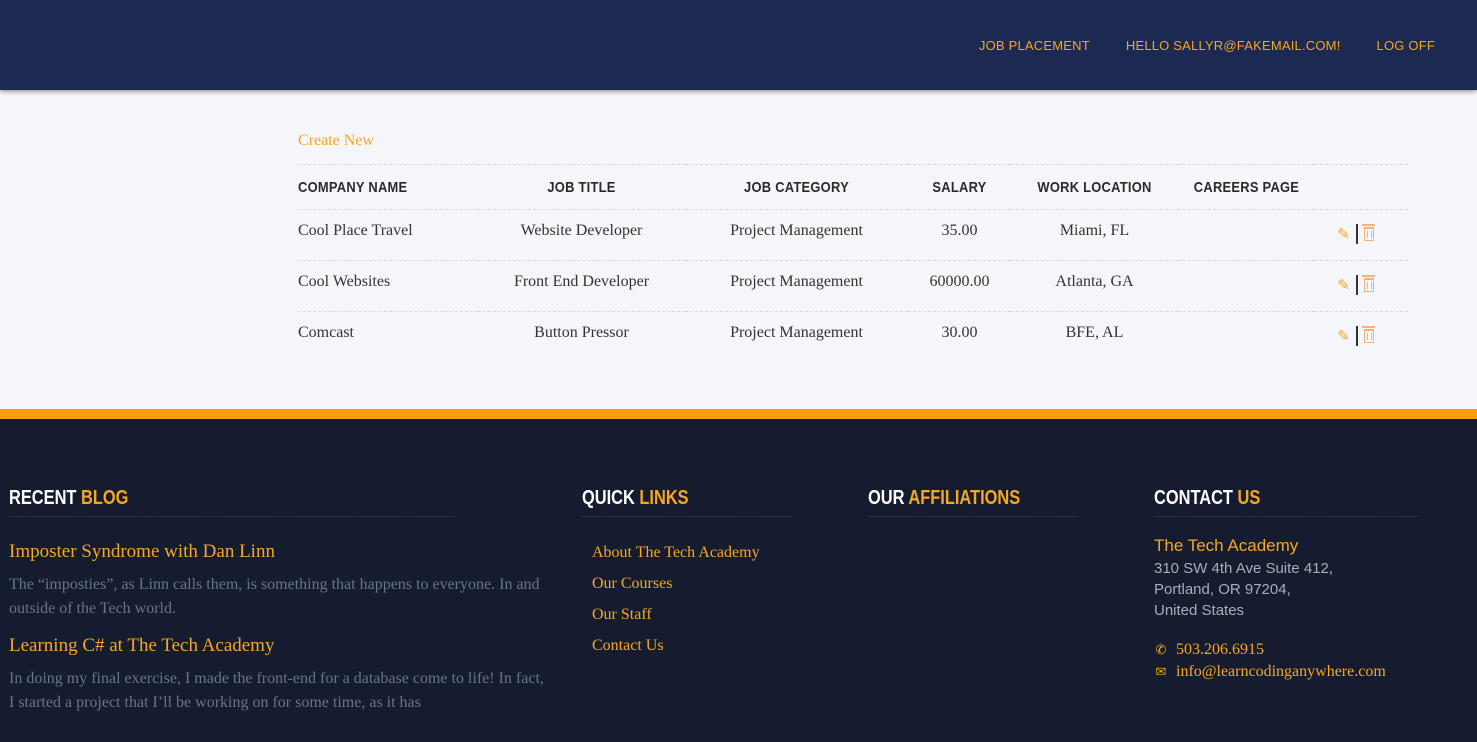 Image resolution: width=1477 pixels, height=742 pixels. What do you see at coordinates (581, 286) in the screenshot?
I see `cell-title: Front End Developer` at bounding box center [581, 286].